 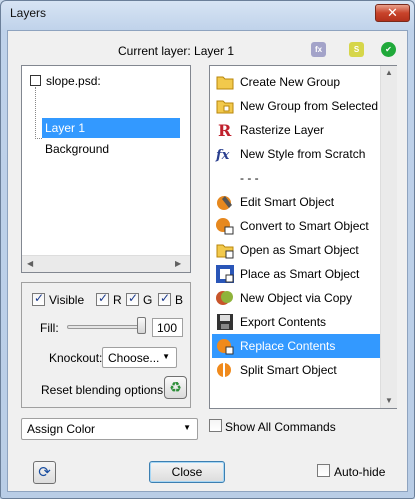 I want to click on command-label: New Group from Selected, so click(x=309, y=106).